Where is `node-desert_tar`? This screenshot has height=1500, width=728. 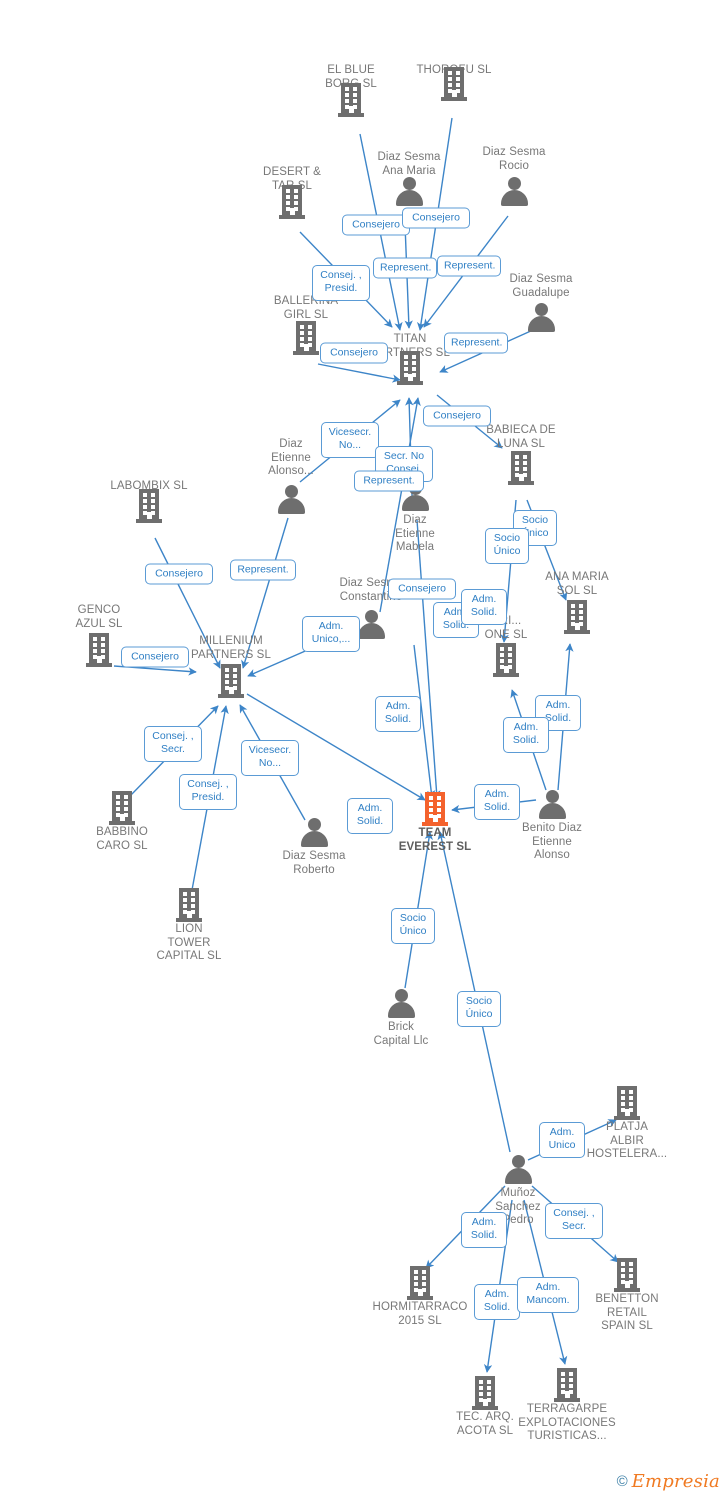
node-desert_tar is located at coordinates (292, 202).